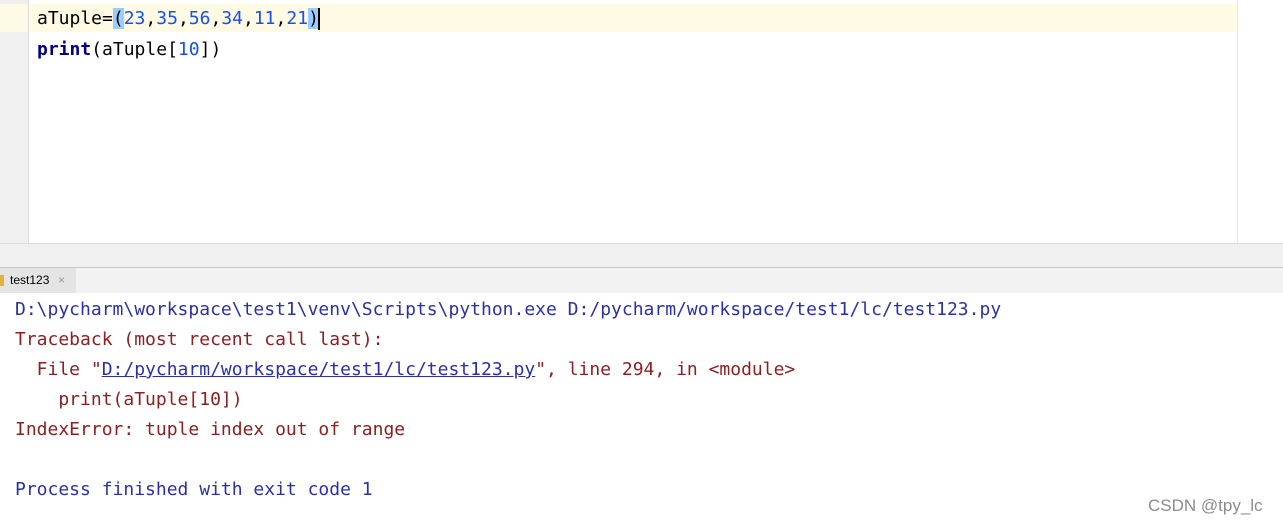 The image size is (1283, 527). Describe the element at coordinates (58, 369) in the screenshot. I see `file-prefix: File "` at that location.